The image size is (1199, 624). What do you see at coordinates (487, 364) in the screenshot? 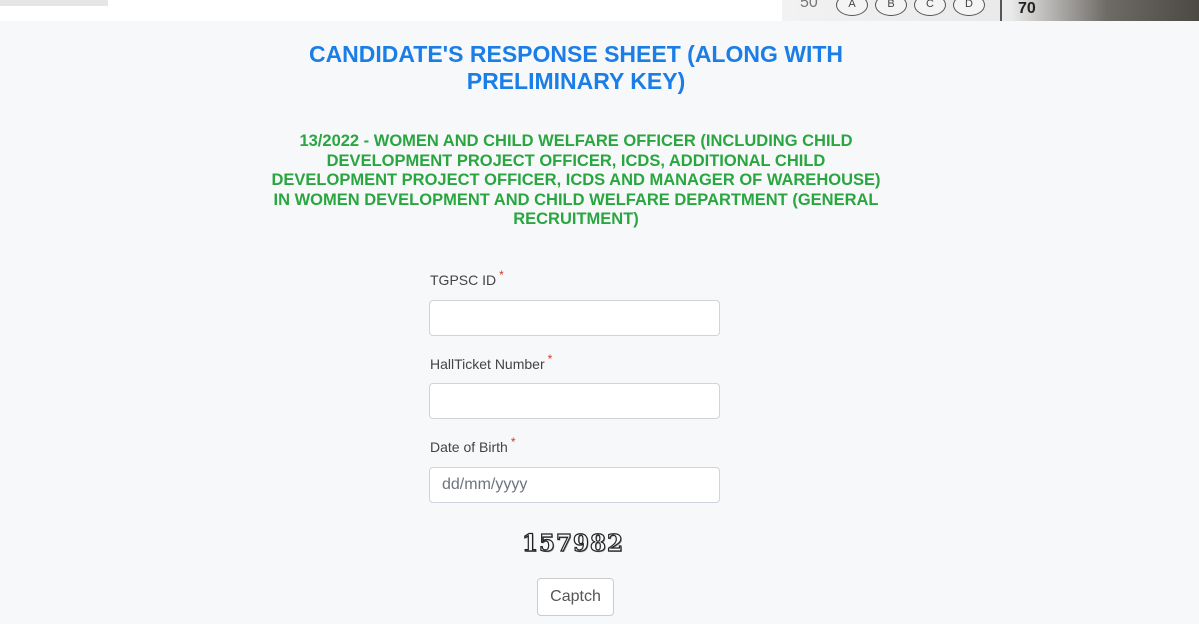
I see `hallticket-label-text: HallTicket Number` at bounding box center [487, 364].